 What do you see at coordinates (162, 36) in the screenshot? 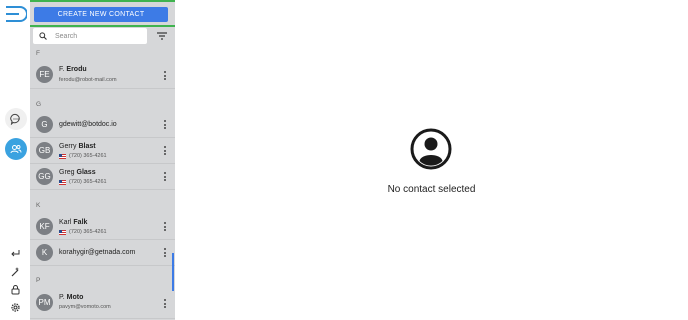
I see `filter-icon` at bounding box center [162, 36].